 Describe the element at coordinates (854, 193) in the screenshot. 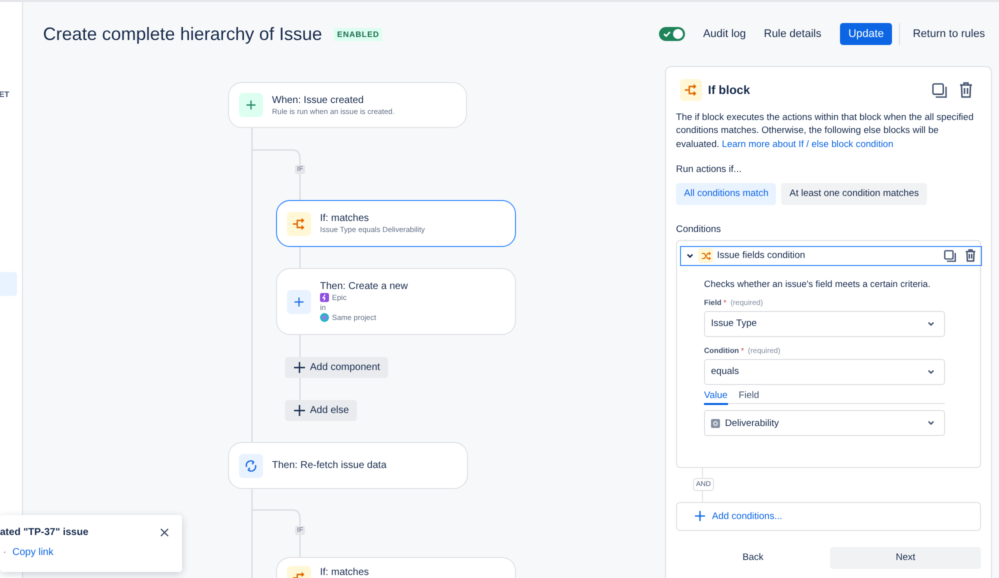

I see `run-option: At least one condition matches` at that location.